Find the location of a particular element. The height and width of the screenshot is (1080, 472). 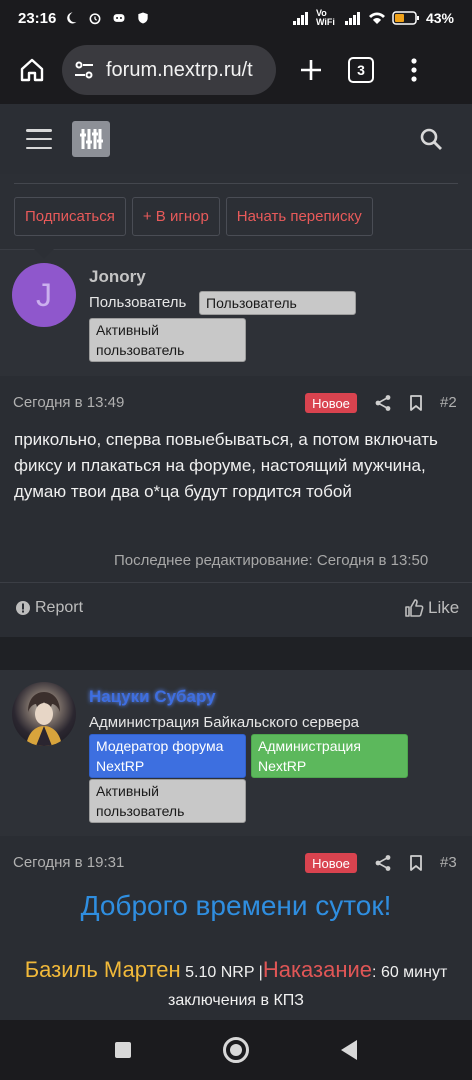

user-title: Пользователь is located at coordinates (138, 302).